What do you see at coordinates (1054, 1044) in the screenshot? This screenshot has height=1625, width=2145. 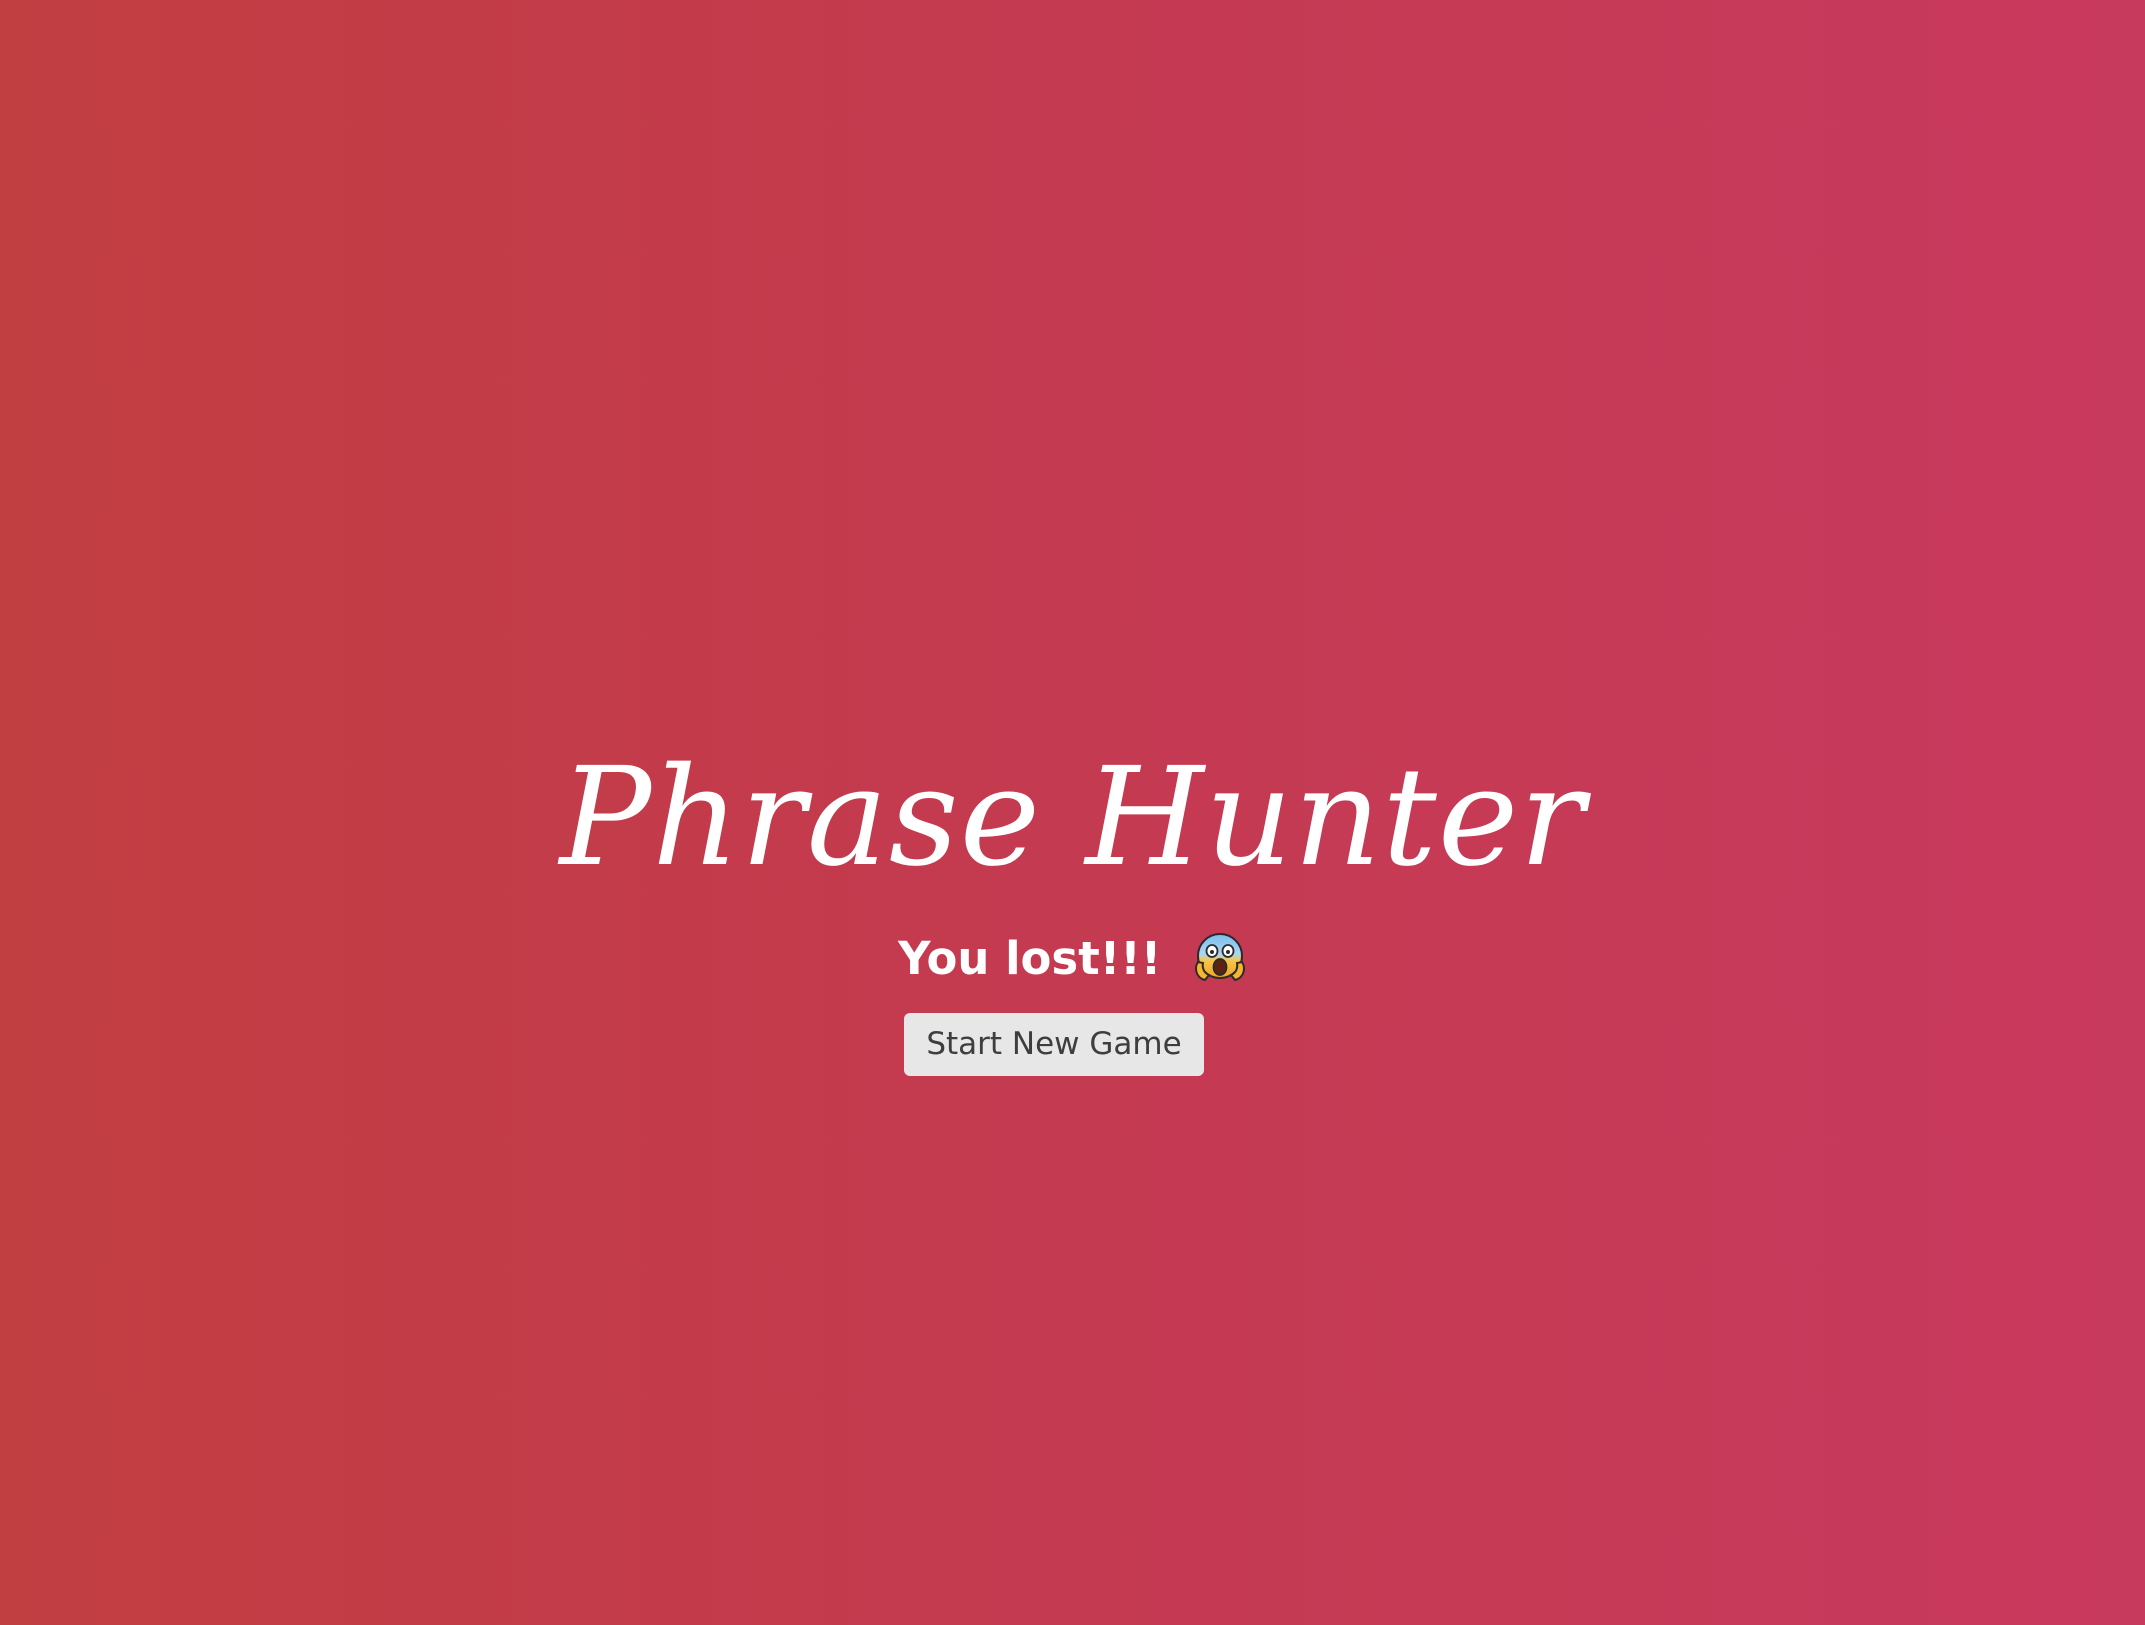 I see `start-new-game-button: Start New Game` at bounding box center [1054, 1044].